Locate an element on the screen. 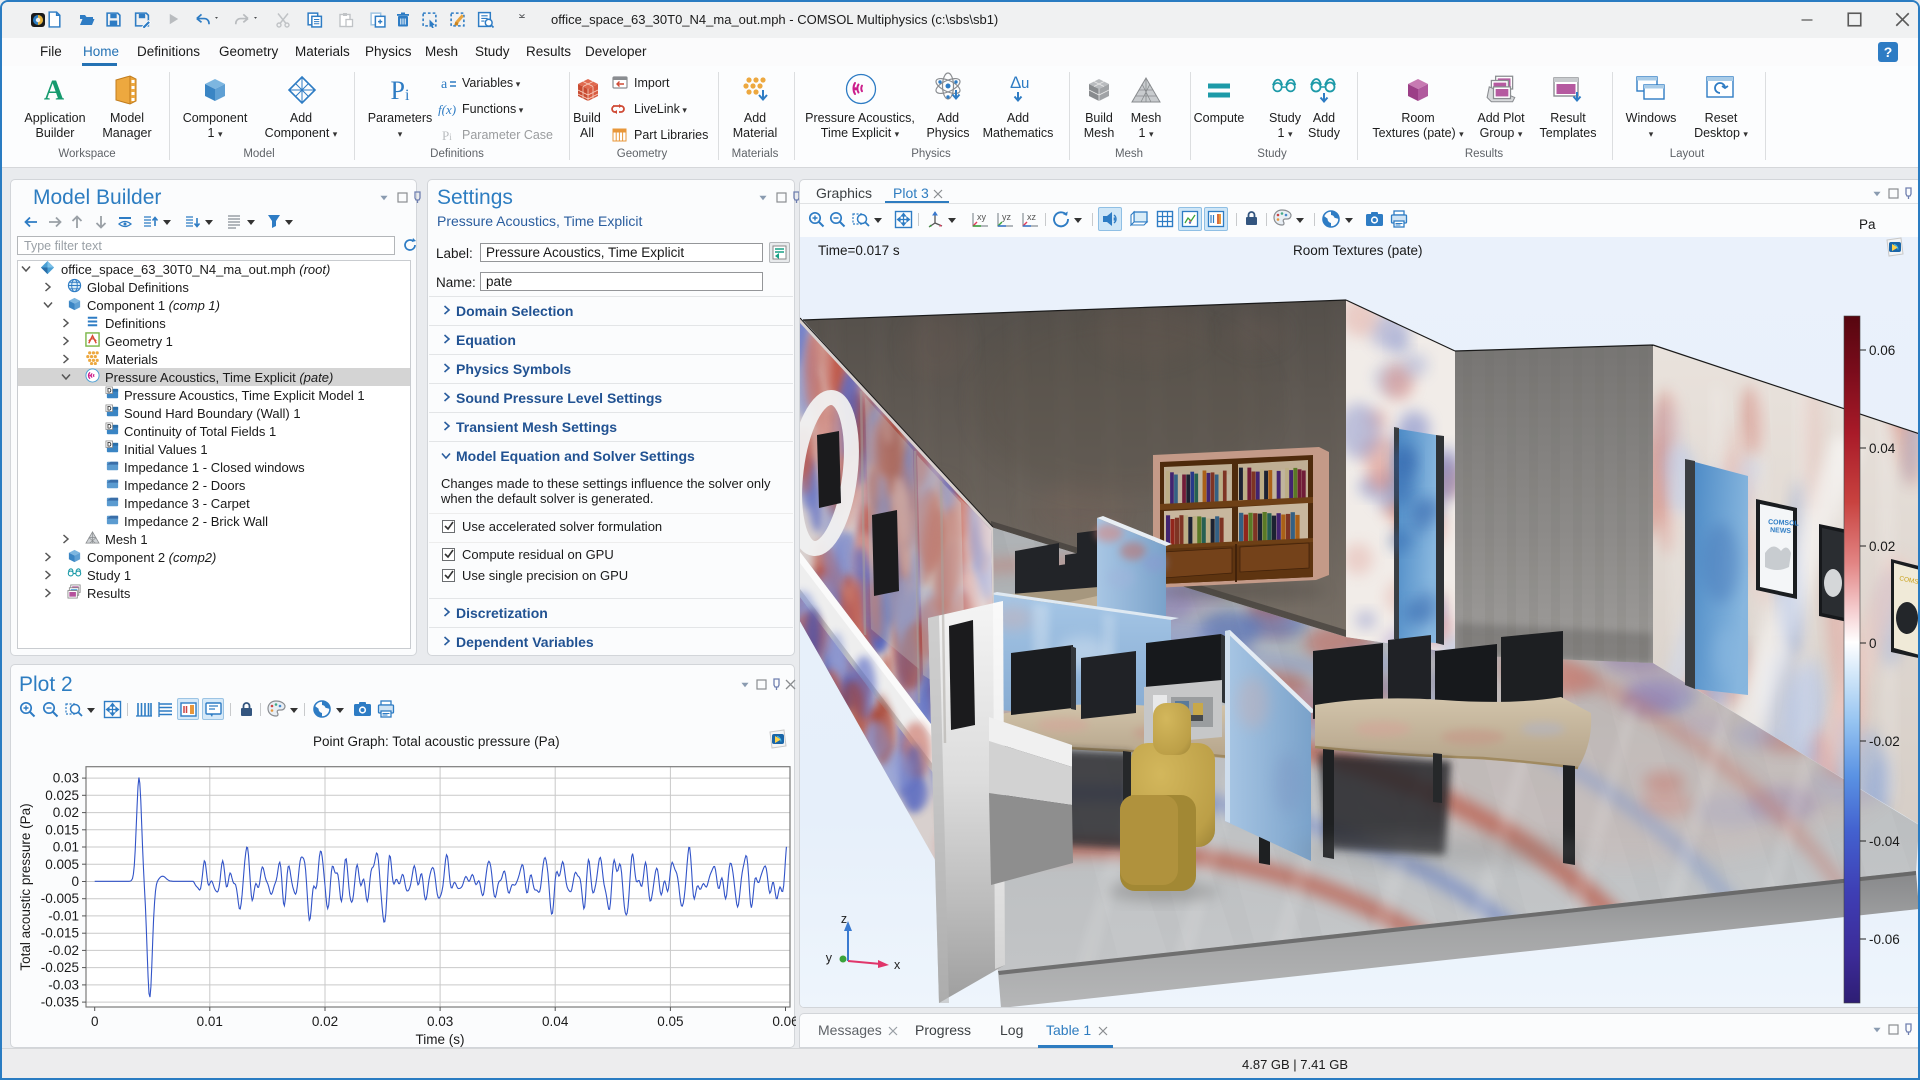  svg-text: -0.06 is located at coordinates (1884, 939).